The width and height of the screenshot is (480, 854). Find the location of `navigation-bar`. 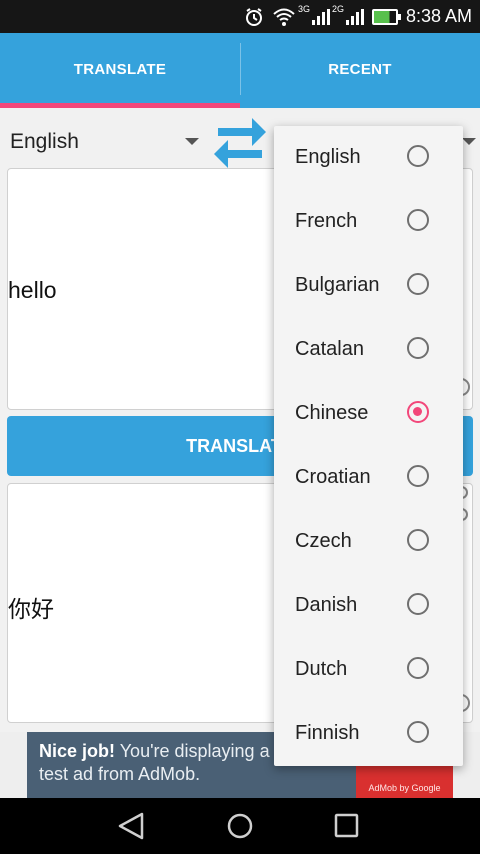

navigation-bar is located at coordinates (240, 826).